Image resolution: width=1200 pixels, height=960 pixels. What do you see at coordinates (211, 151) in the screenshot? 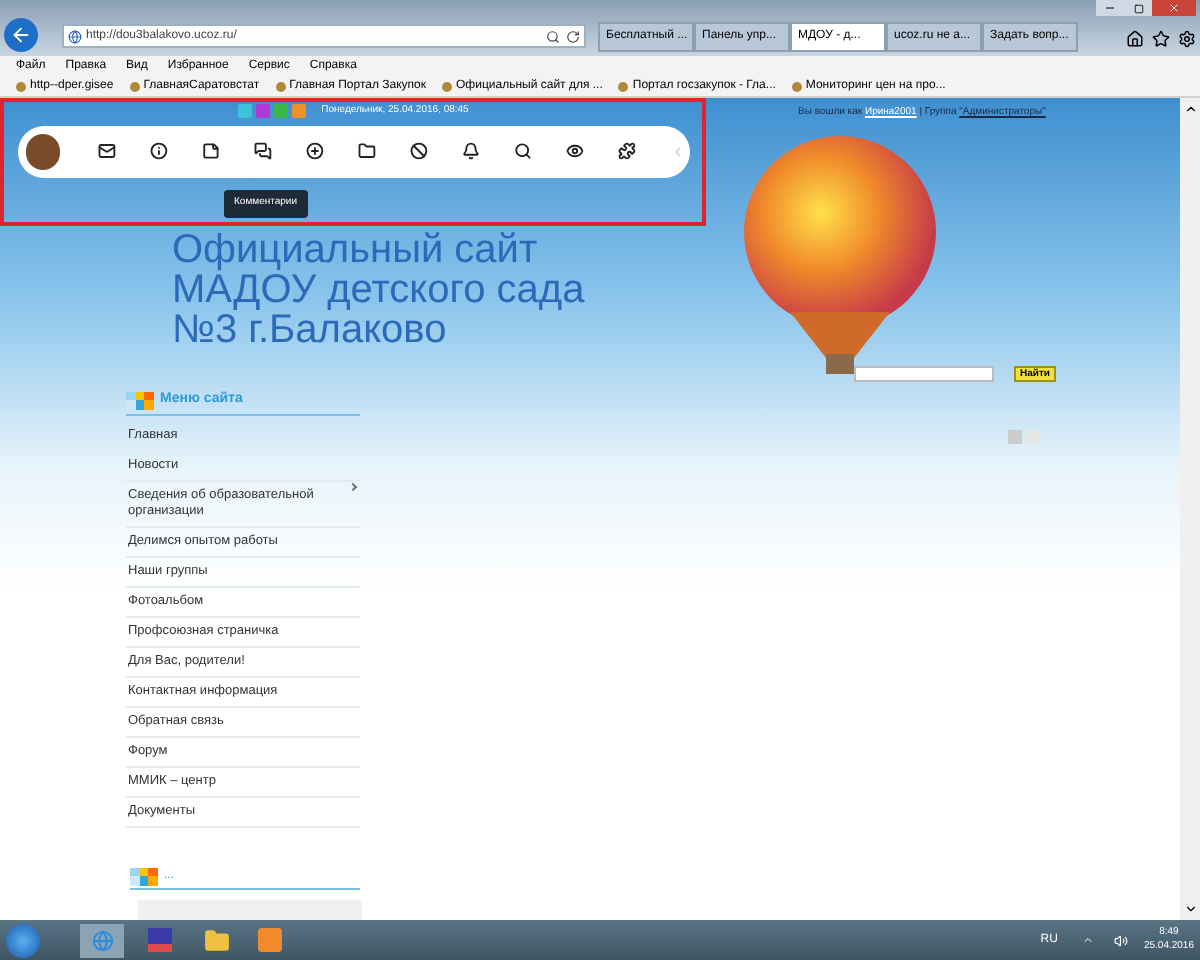
I see `note-icon` at bounding box center [211, 151].